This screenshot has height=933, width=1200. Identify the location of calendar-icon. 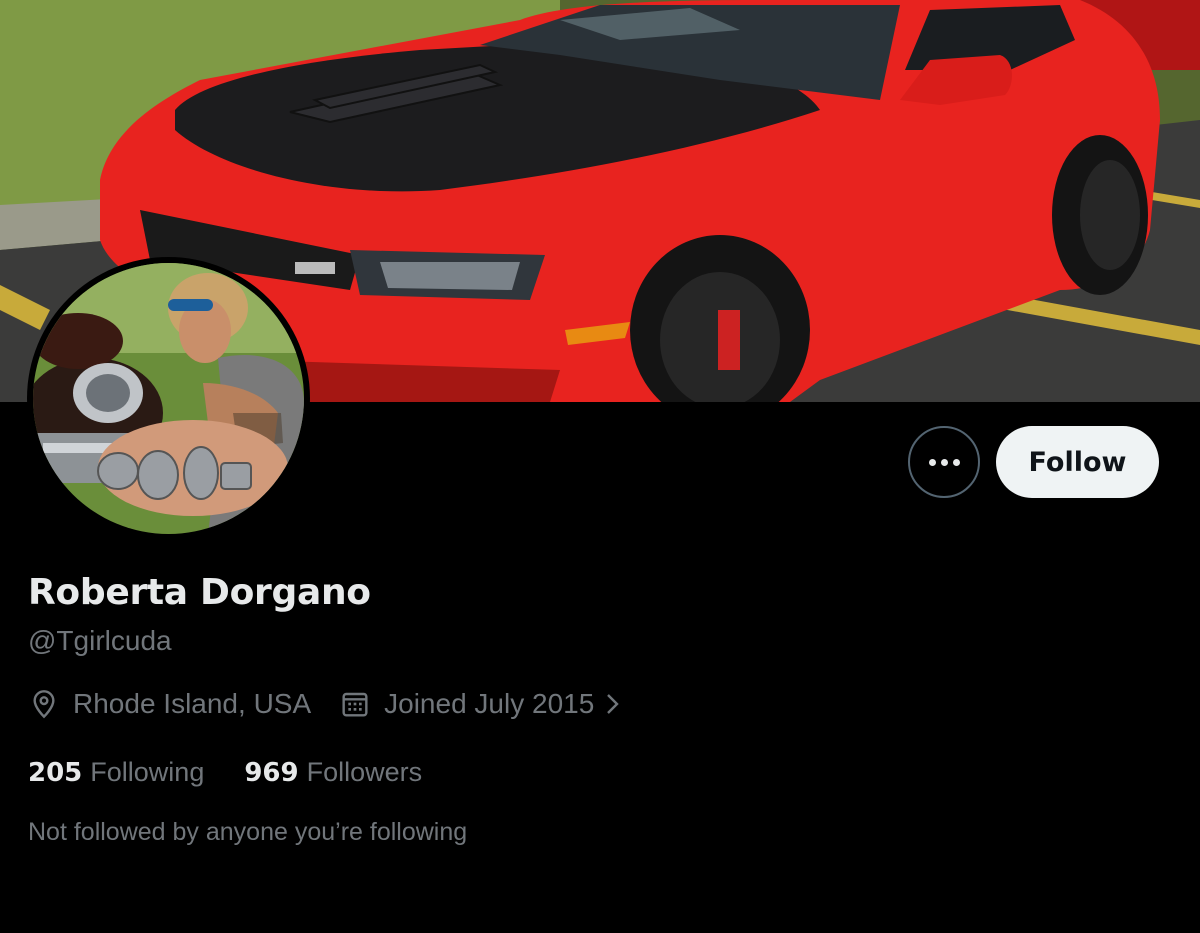
(355, 704).